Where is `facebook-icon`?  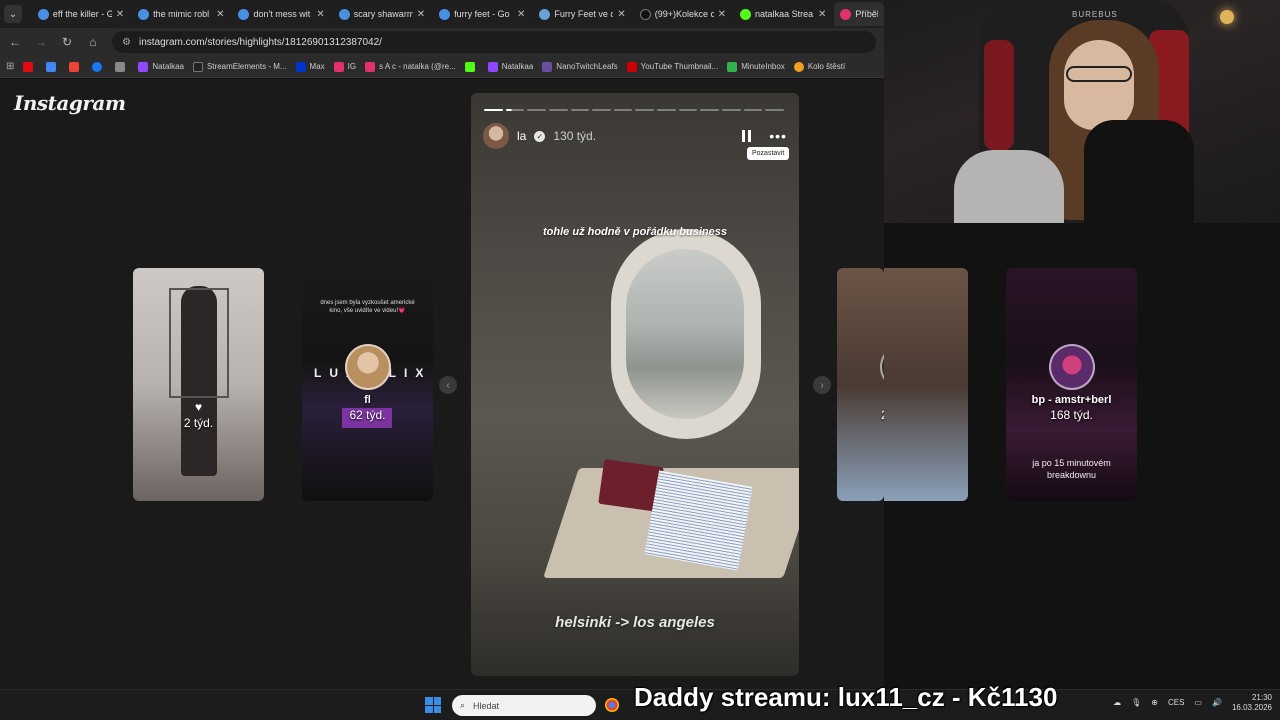 facebook-icon is located at coordinates (97, 66).